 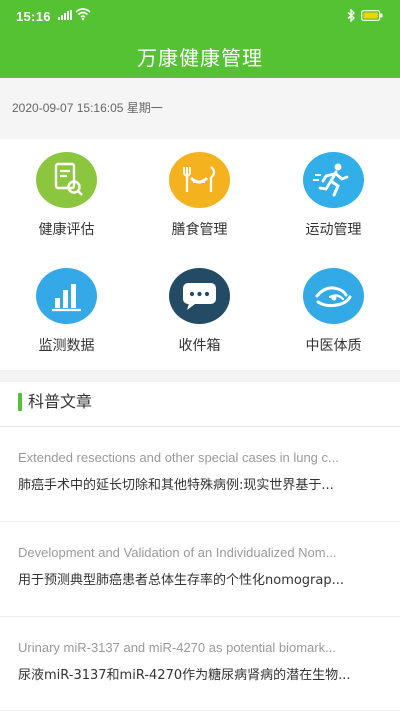 I want to click on section-accent-bar, so click(x=20, y=402).